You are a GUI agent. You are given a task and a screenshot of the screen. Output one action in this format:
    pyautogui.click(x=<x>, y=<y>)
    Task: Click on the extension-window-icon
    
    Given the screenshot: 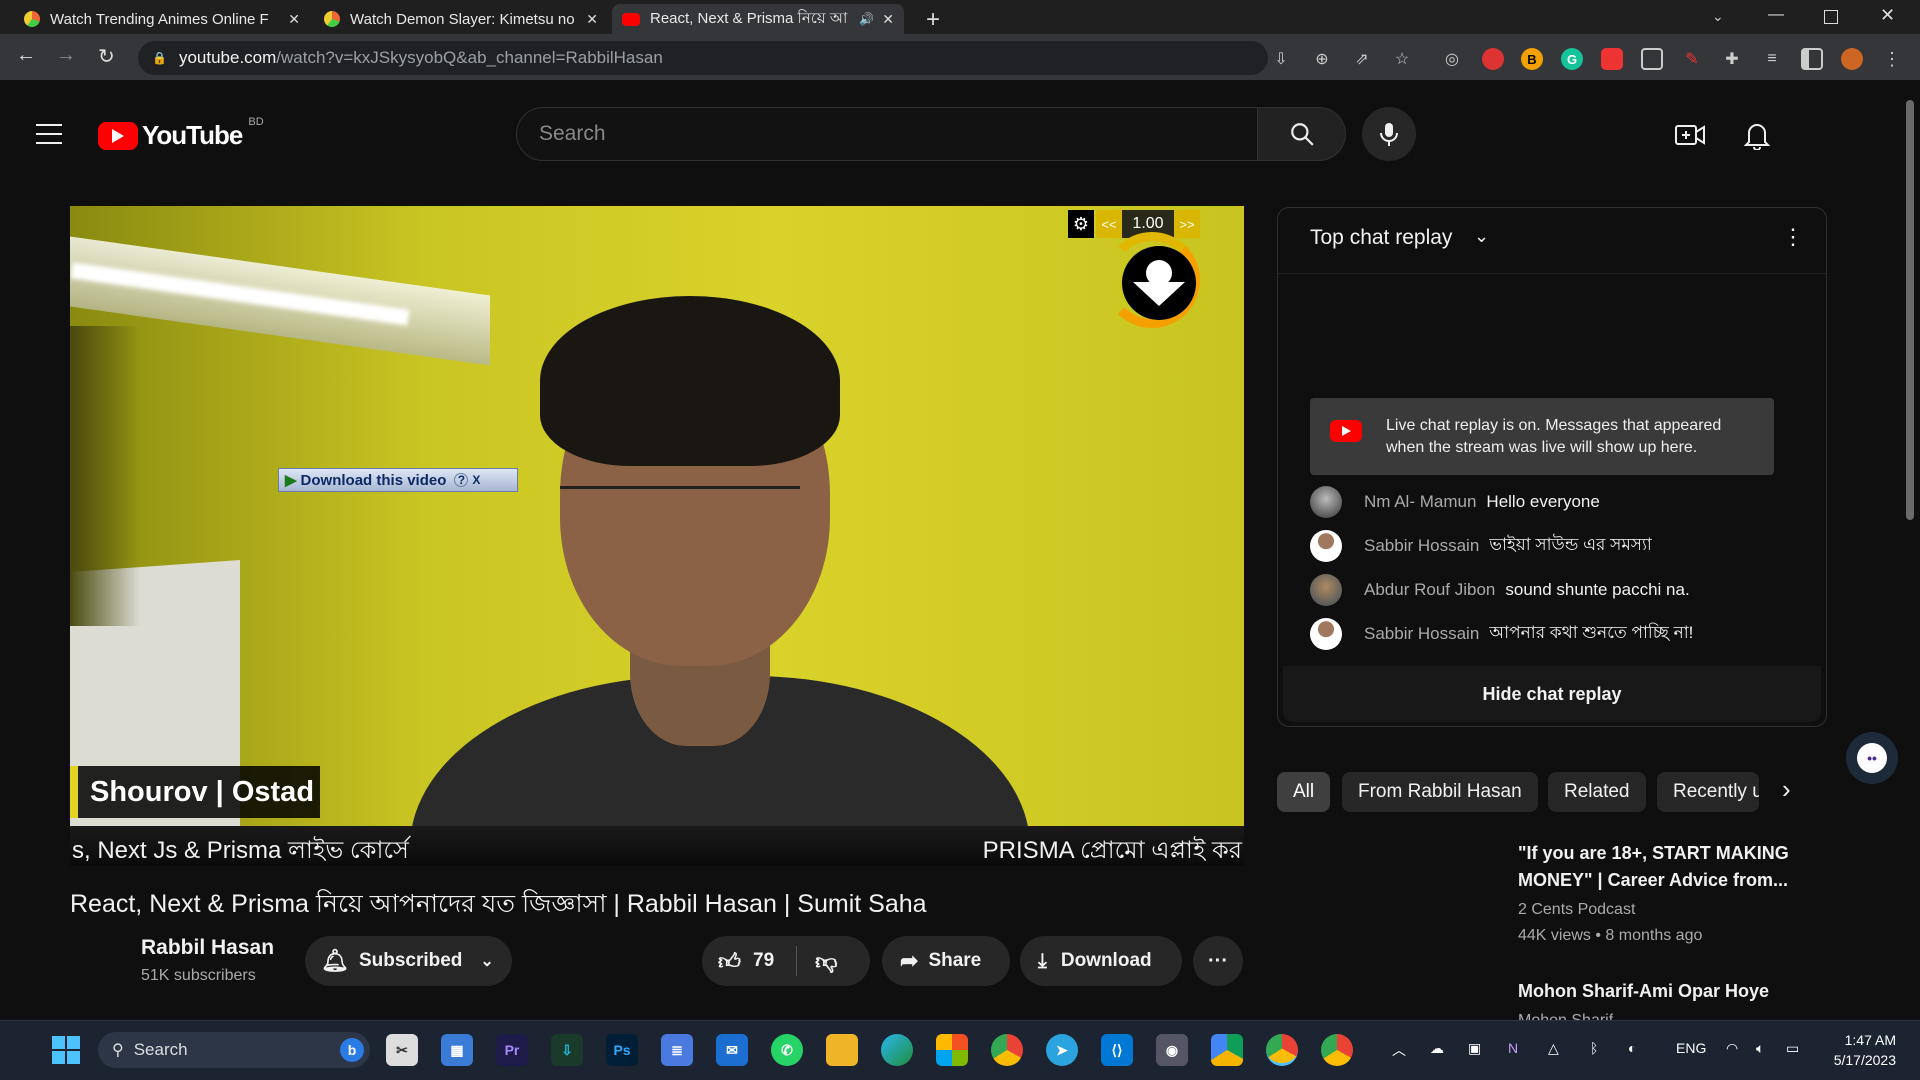 What is the action you would take?
    pyautogui.click(x=1652, y=59)
    